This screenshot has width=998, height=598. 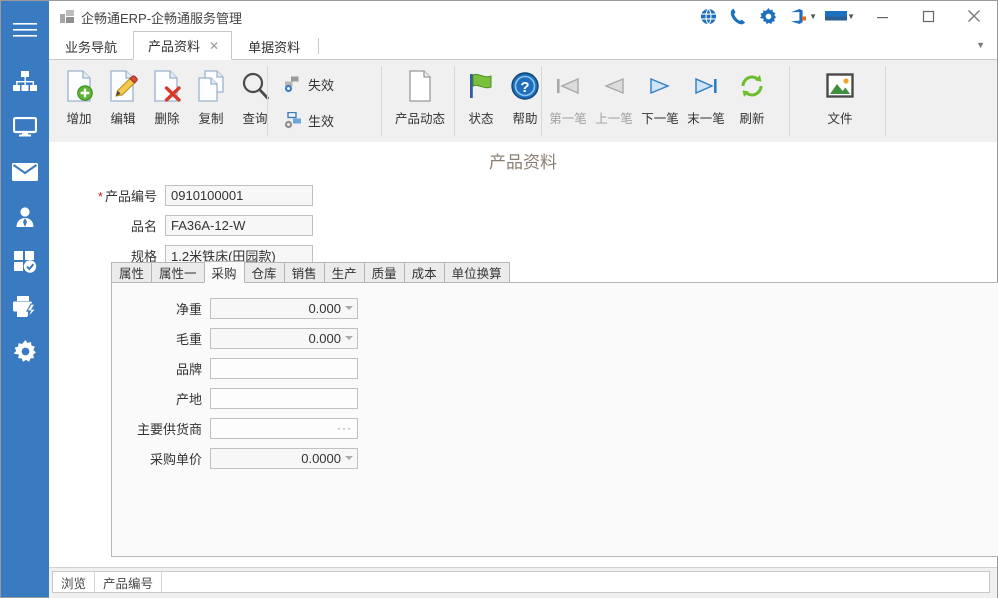 I want to click on page-title: 产品资料, so click(x=523, y=162).